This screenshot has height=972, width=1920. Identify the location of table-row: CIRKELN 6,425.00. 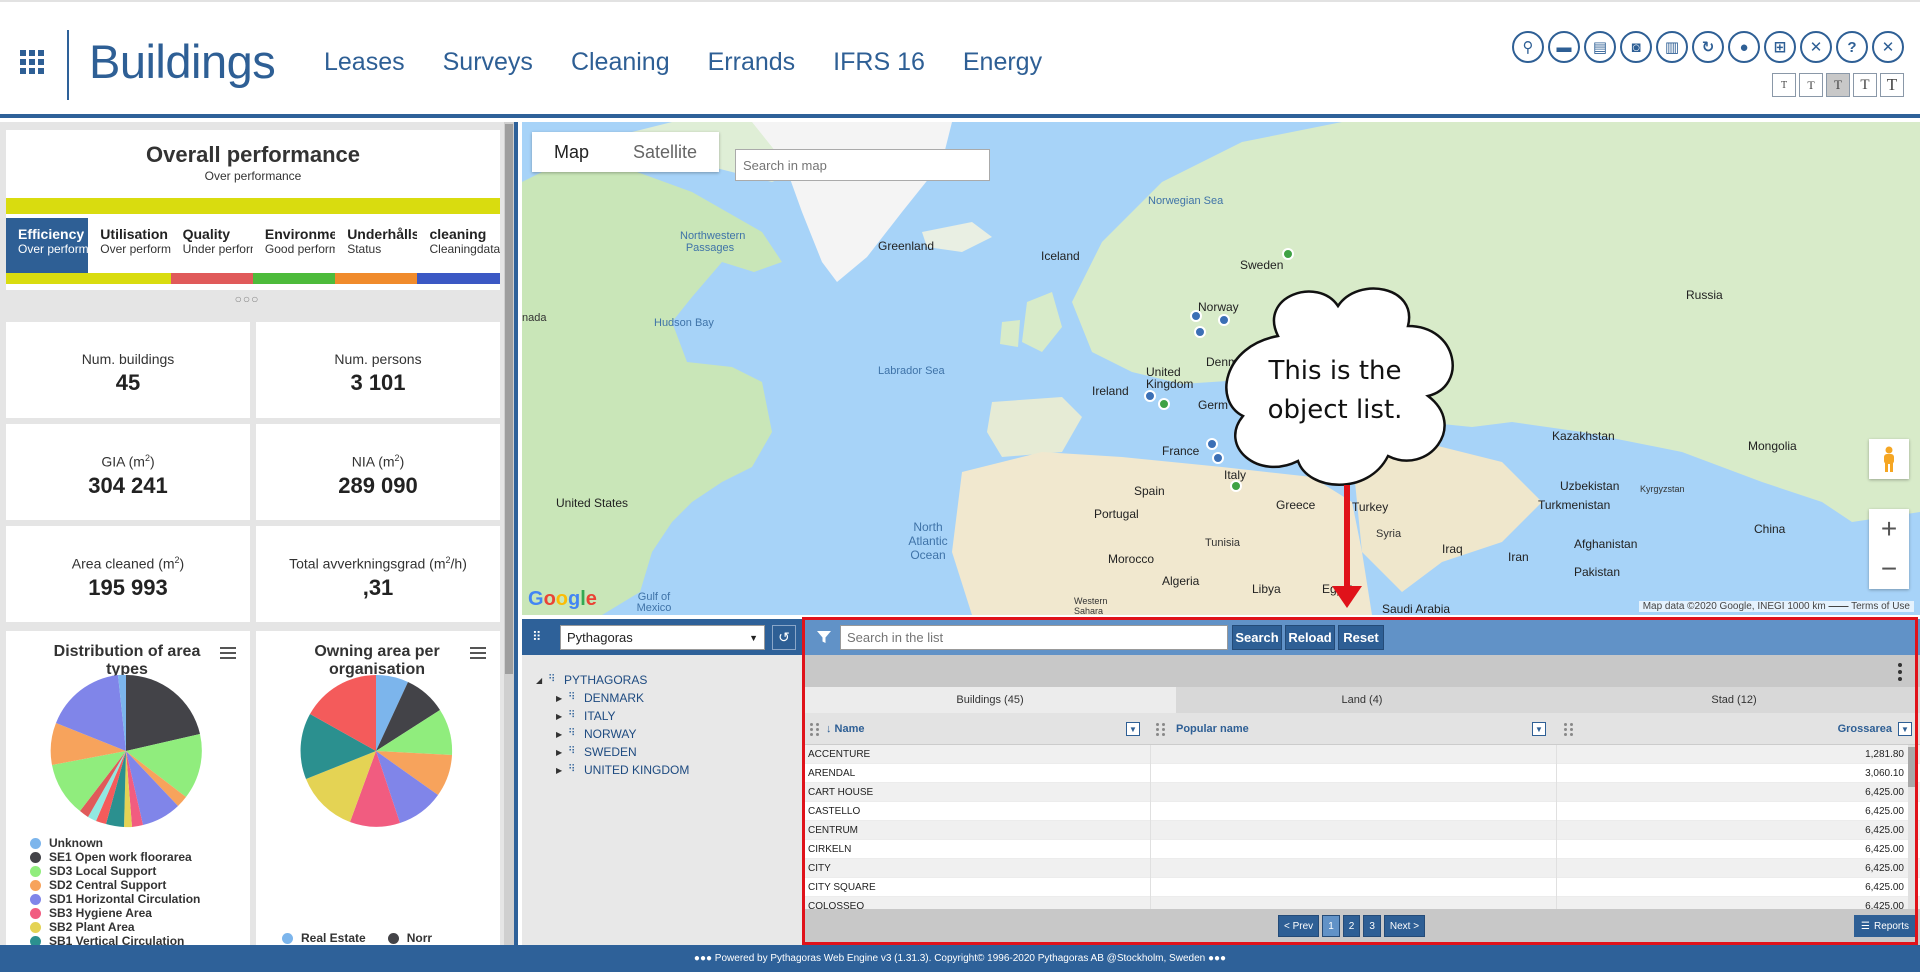
(1362, 849).